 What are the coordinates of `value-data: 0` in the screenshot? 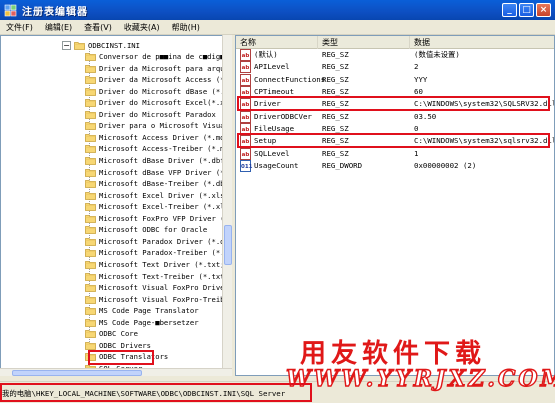 It's located at (416, 129).